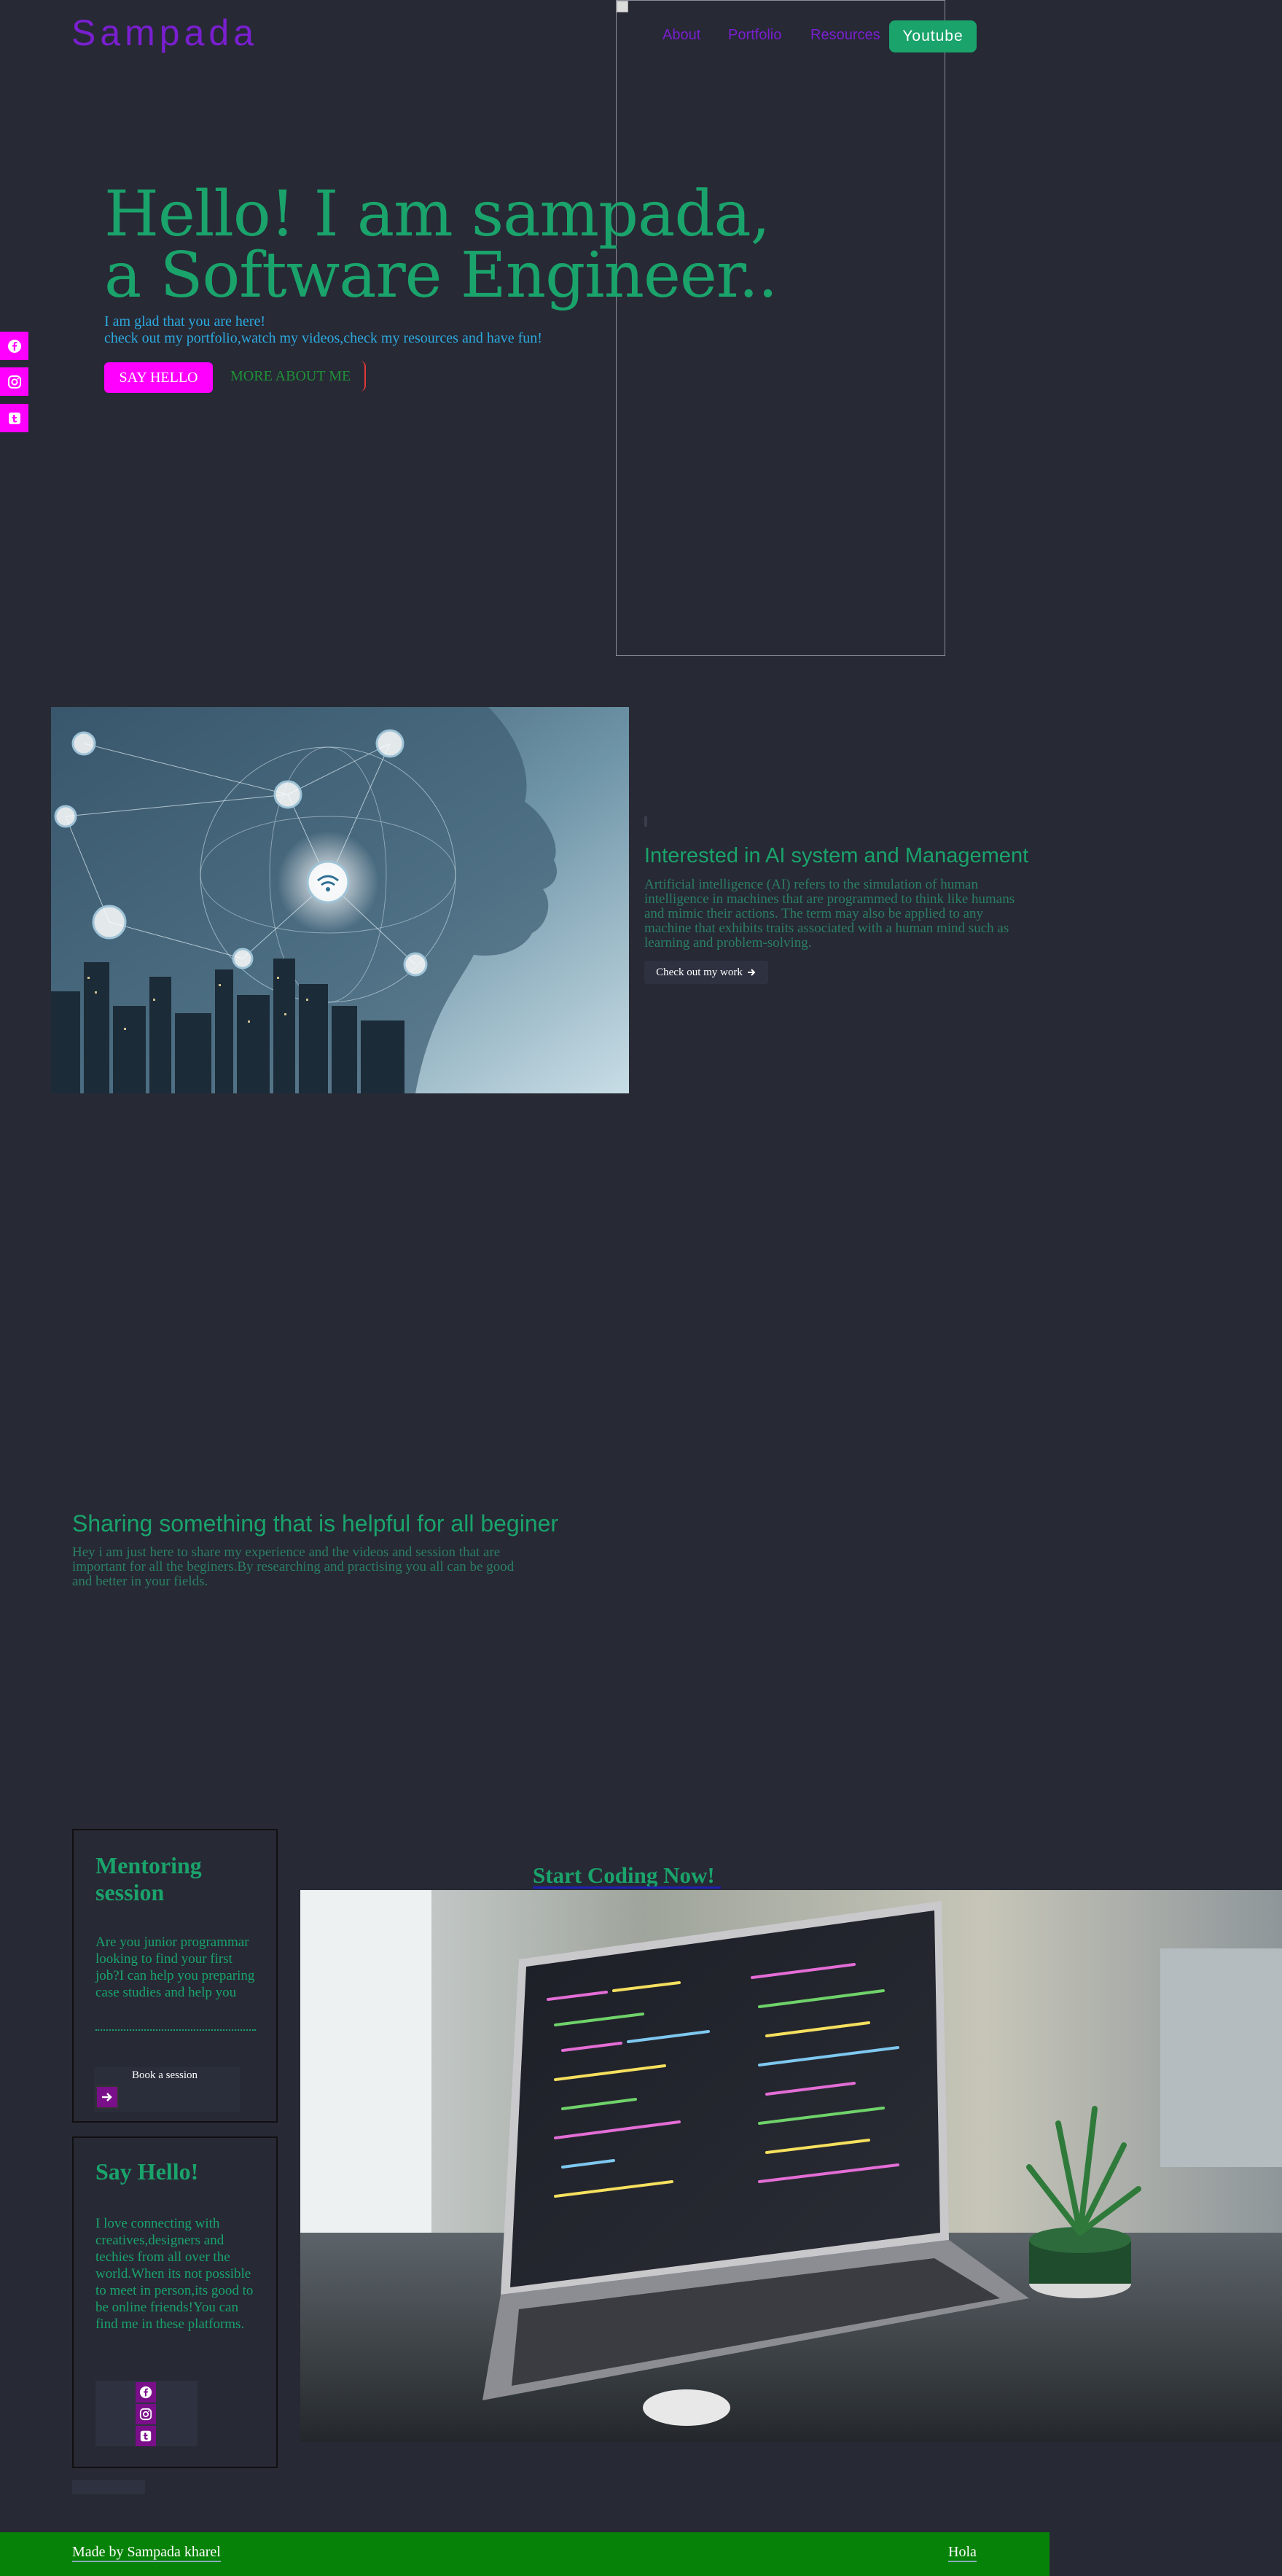 The image size is (1282, 2576). What do you see at coordinates (146, 2553) in the screenshot?
I see `footer-credit: Made by Sampada kharel` at bounding box center [146, 2553].